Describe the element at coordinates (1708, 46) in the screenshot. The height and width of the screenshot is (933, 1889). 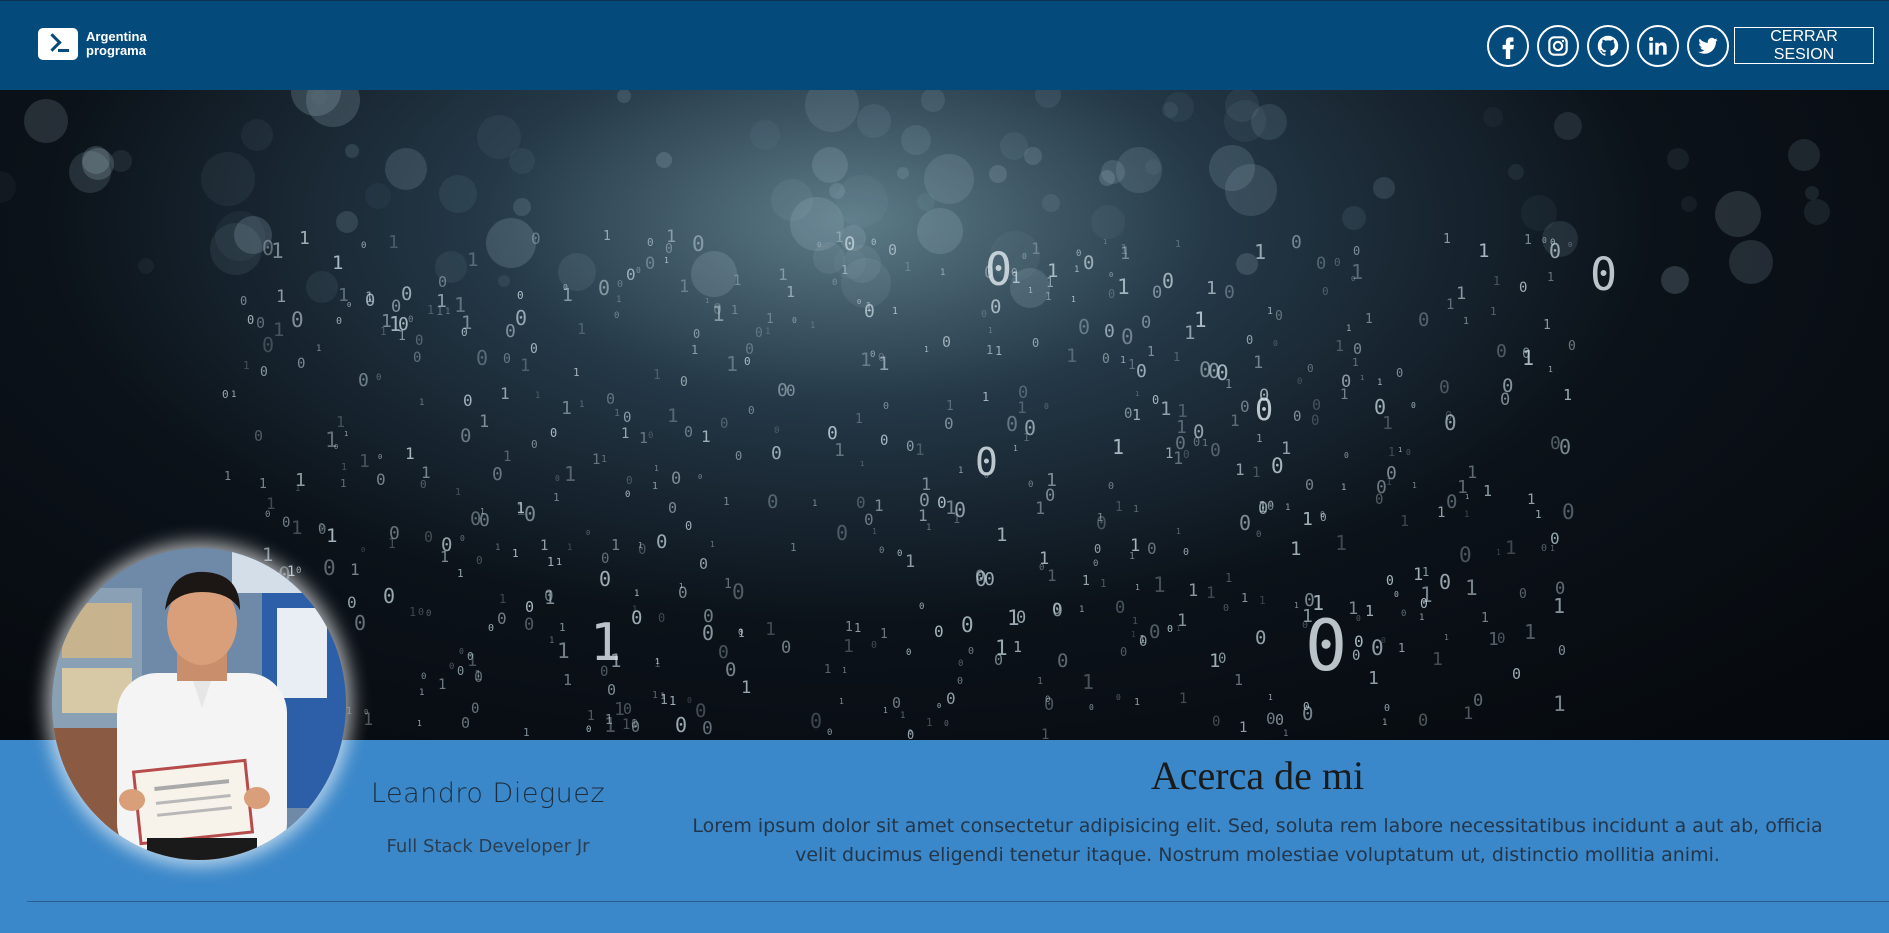
I see `twitter-icon` at that location.